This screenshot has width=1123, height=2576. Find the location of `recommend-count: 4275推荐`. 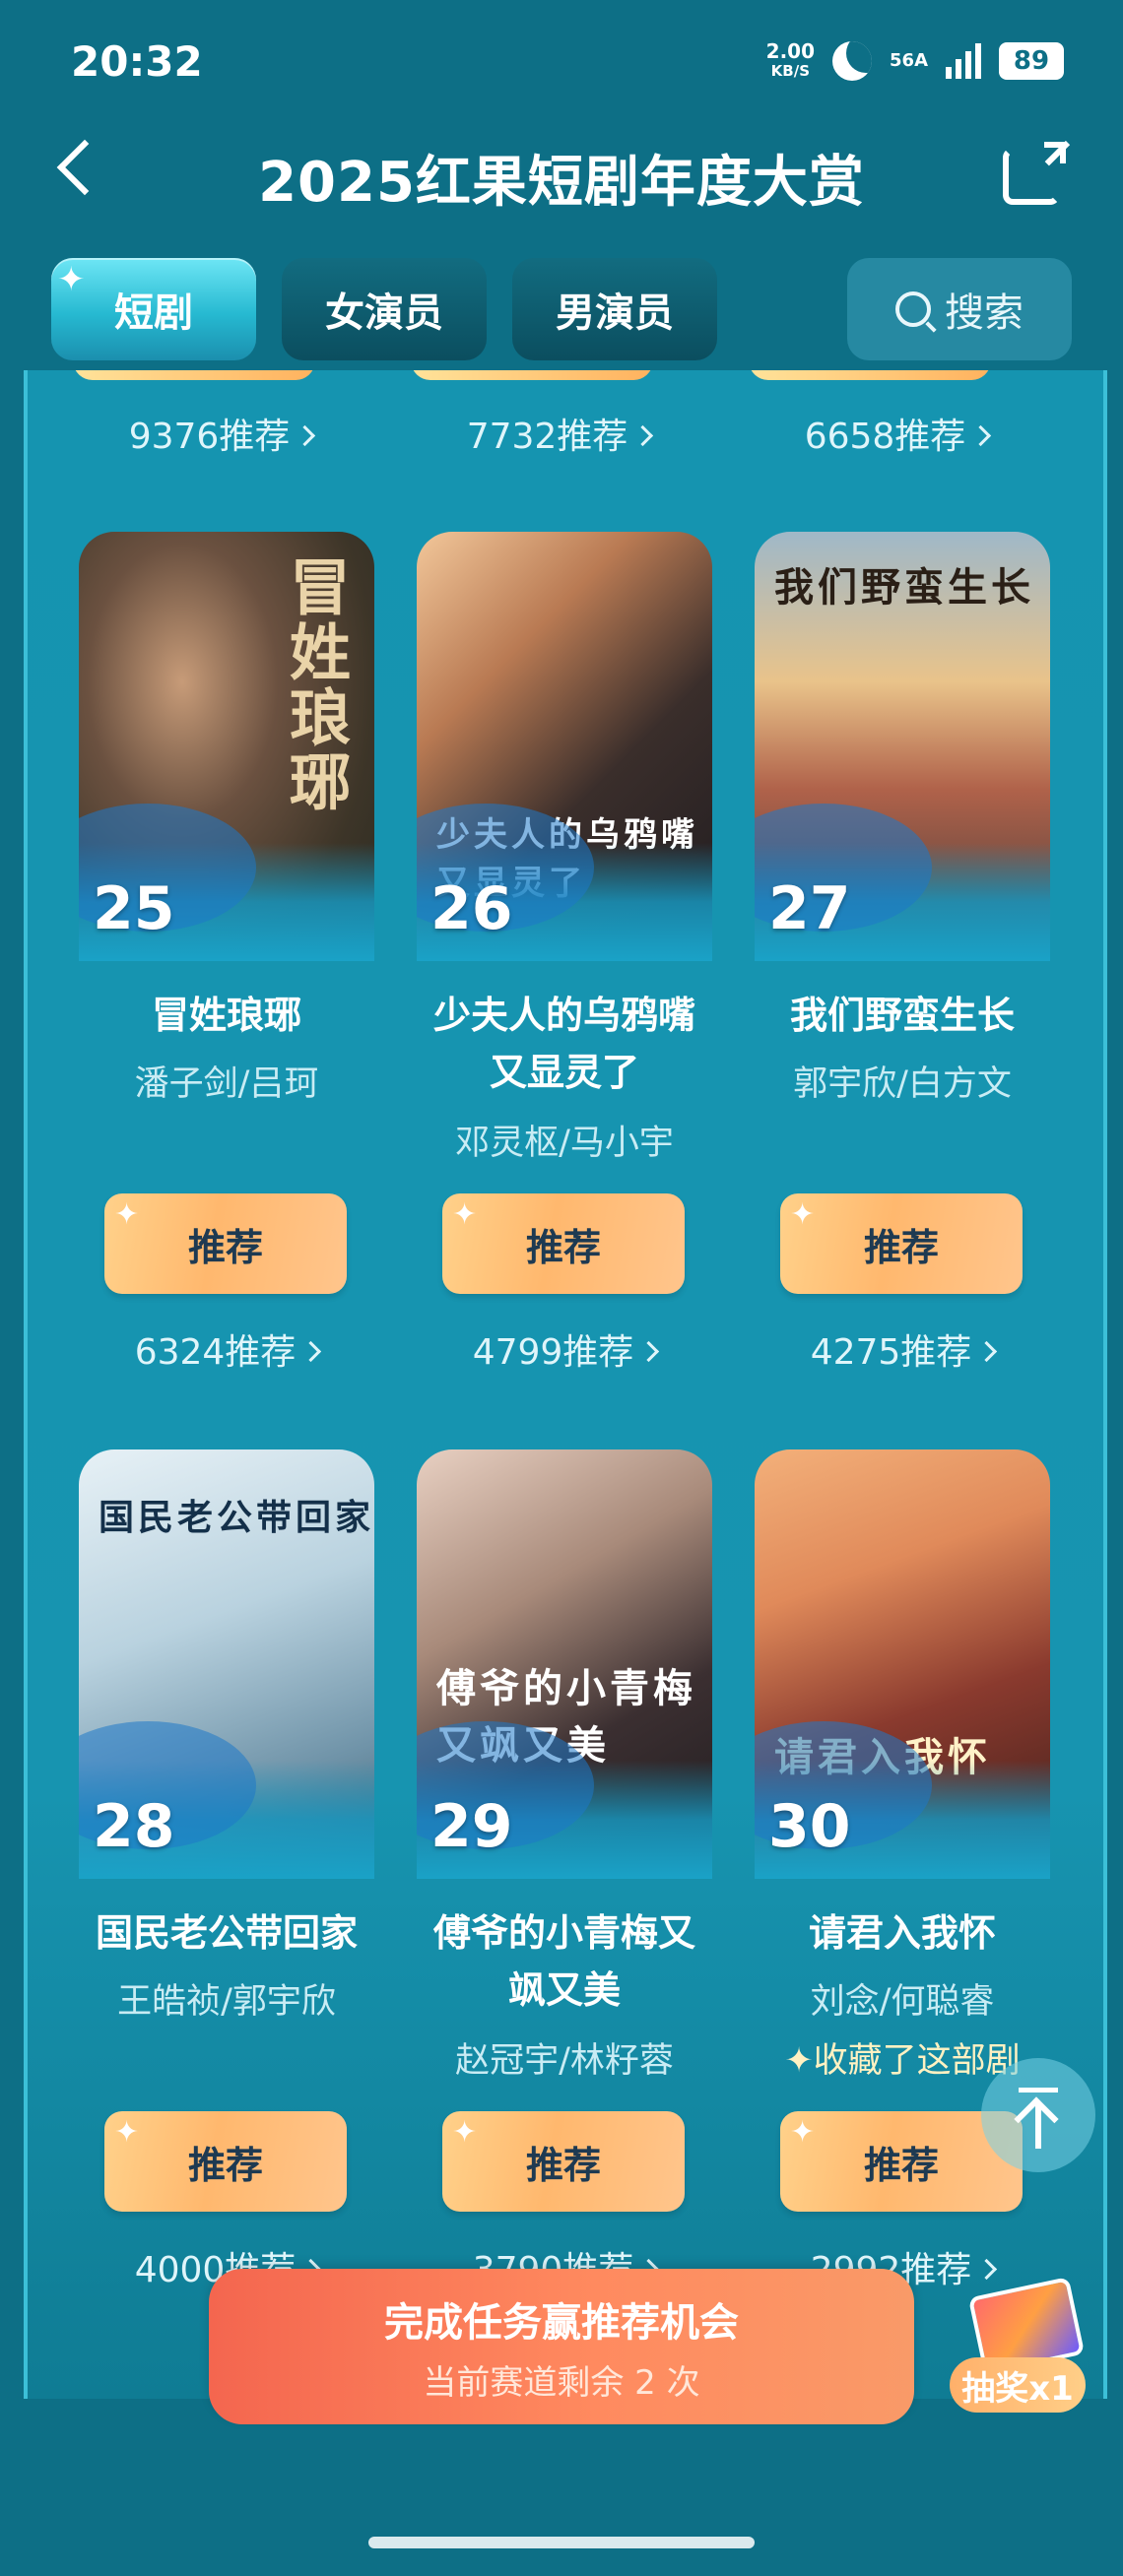

recommend-count: 4275推荐 is located at coordinates (902, 1349).